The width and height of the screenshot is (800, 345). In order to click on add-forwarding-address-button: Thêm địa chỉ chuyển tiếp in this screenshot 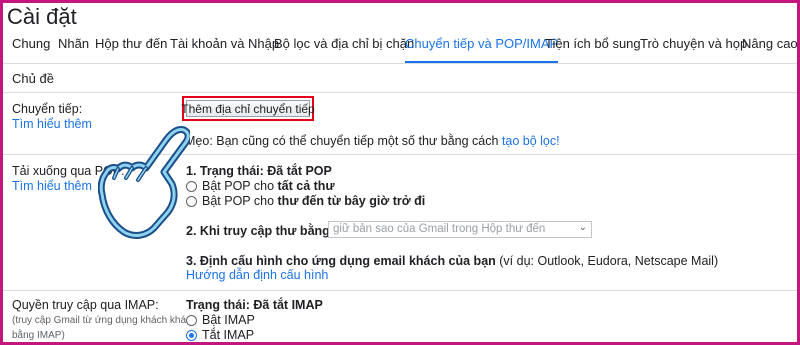, I will do `click(248, 108)`.